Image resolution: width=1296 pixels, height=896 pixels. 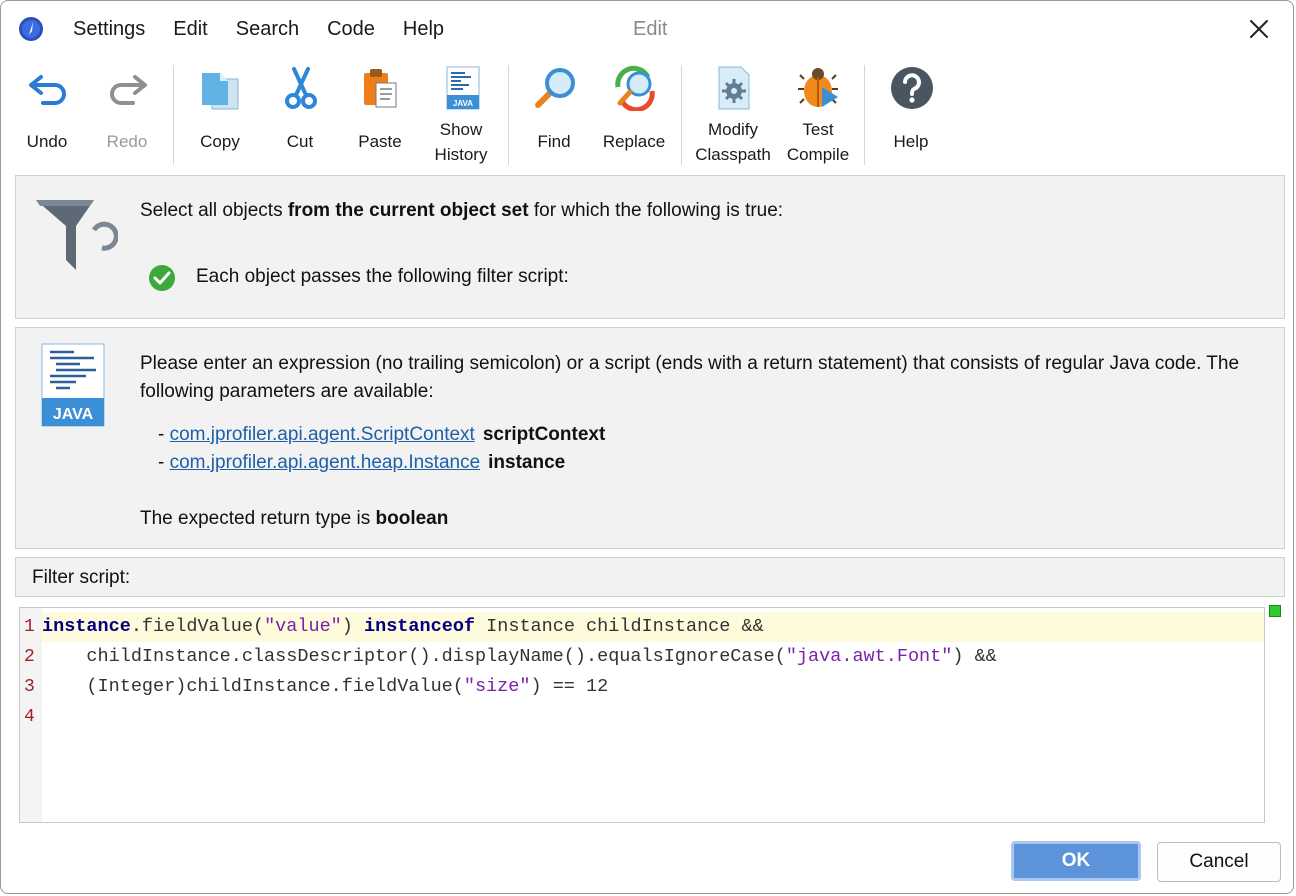 I want to click on cut-button: Cut, so click(x=300, y=114).